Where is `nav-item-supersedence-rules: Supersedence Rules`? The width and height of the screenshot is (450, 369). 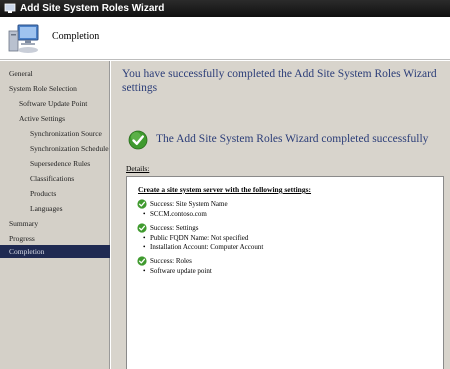
nav-item-supersedence-rules: Supersedence Rules is located at coordinates (55, 163).